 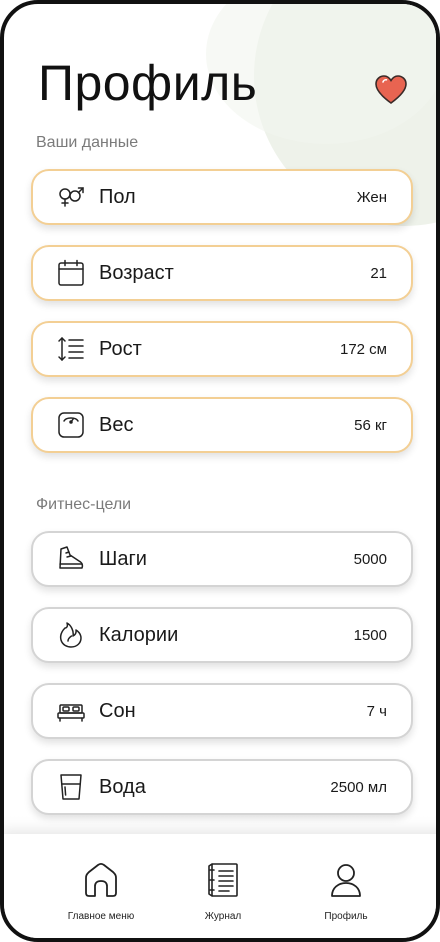 I want to click on flame-icon, so click(x=71, y=635).